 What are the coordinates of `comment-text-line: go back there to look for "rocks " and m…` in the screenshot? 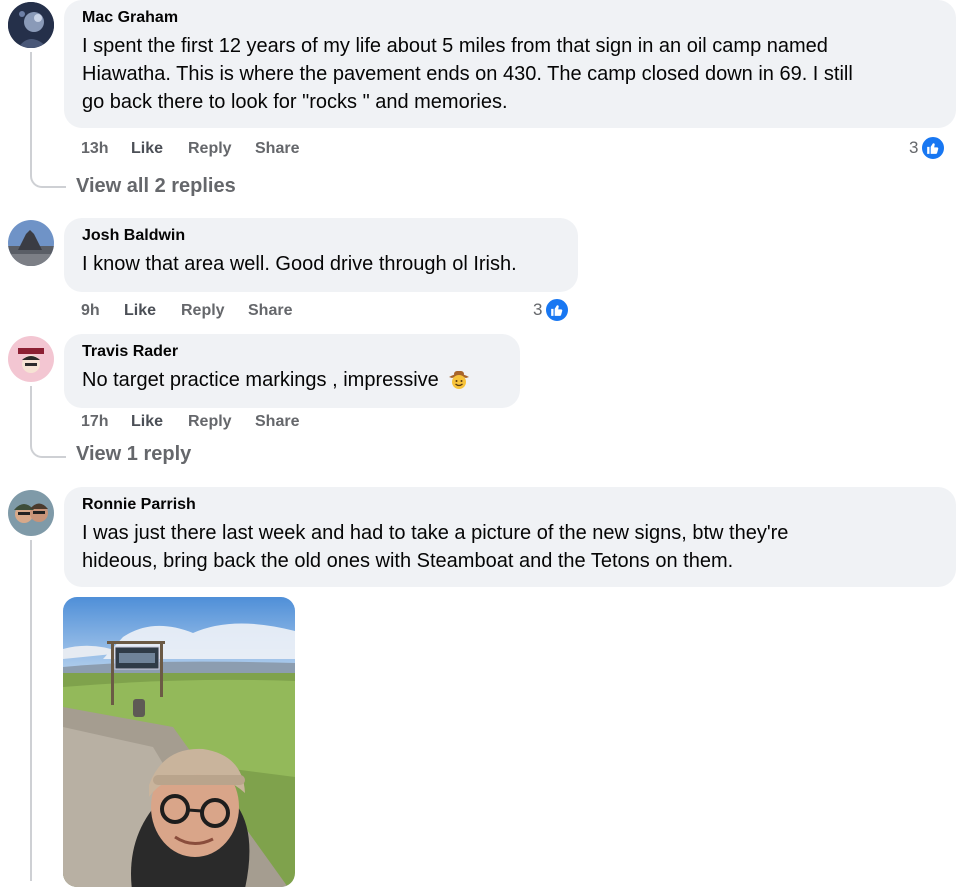 It's located at (295, 102).